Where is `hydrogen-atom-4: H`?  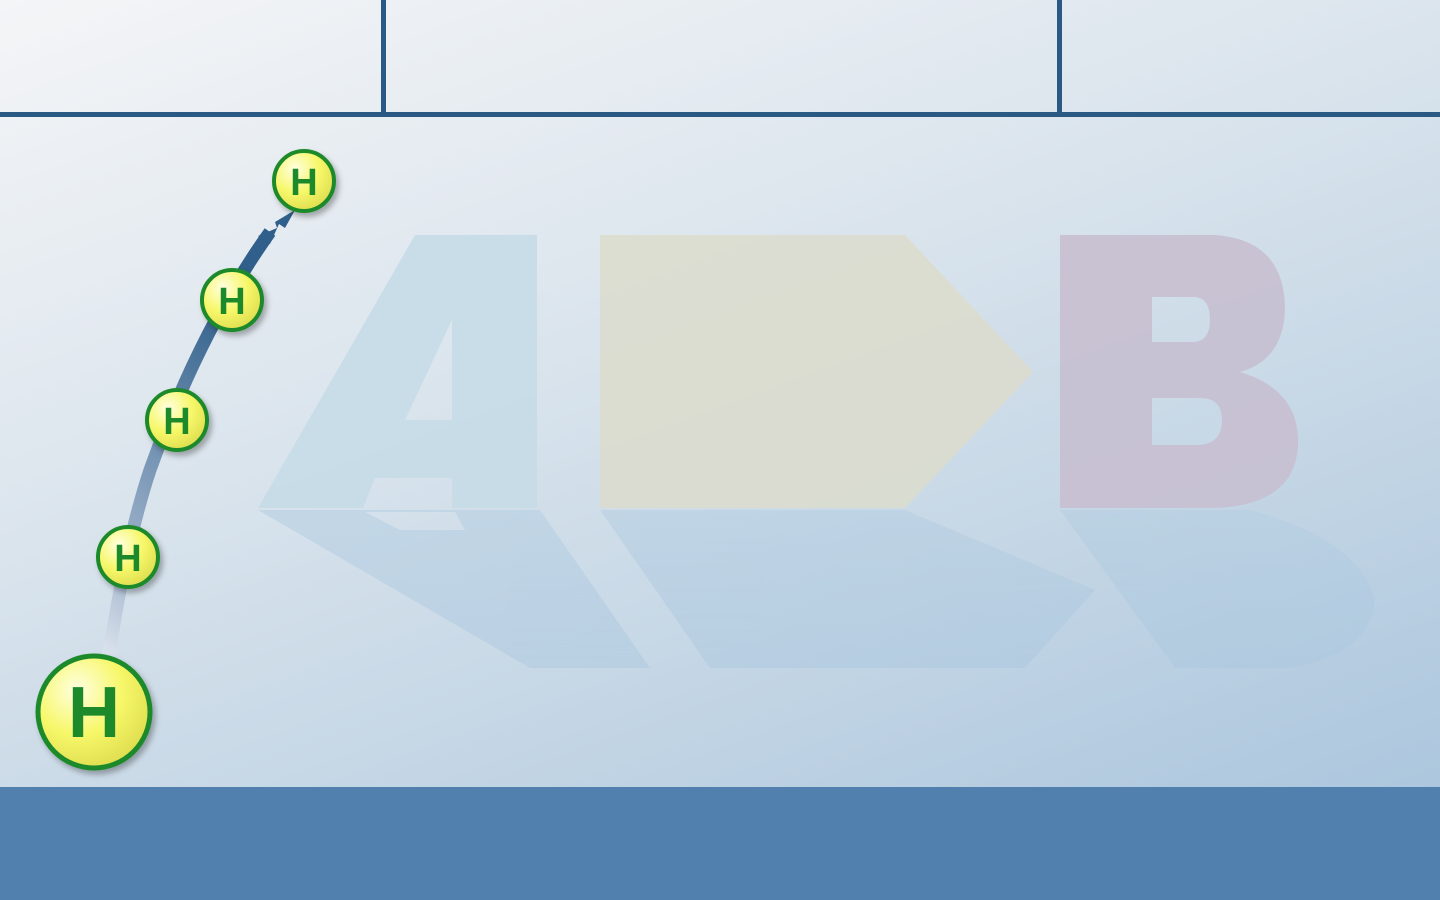
hydrogen-atom-4: H is located at coordinates (232, 300).